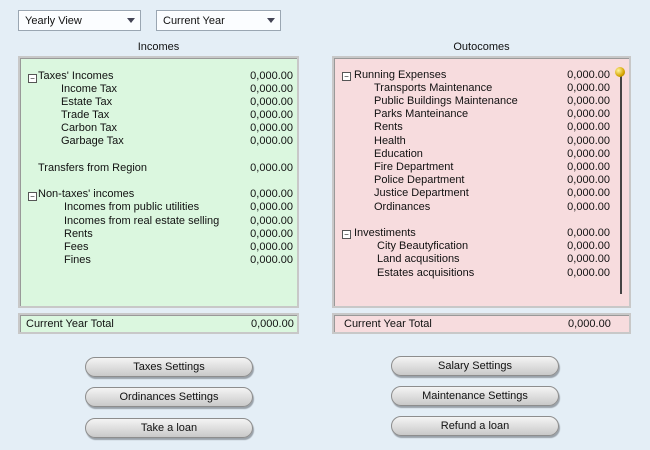 The height and width of the screenshot is (450, 650). I want to click on row-label: Transfers from Region, so click(93, 168).